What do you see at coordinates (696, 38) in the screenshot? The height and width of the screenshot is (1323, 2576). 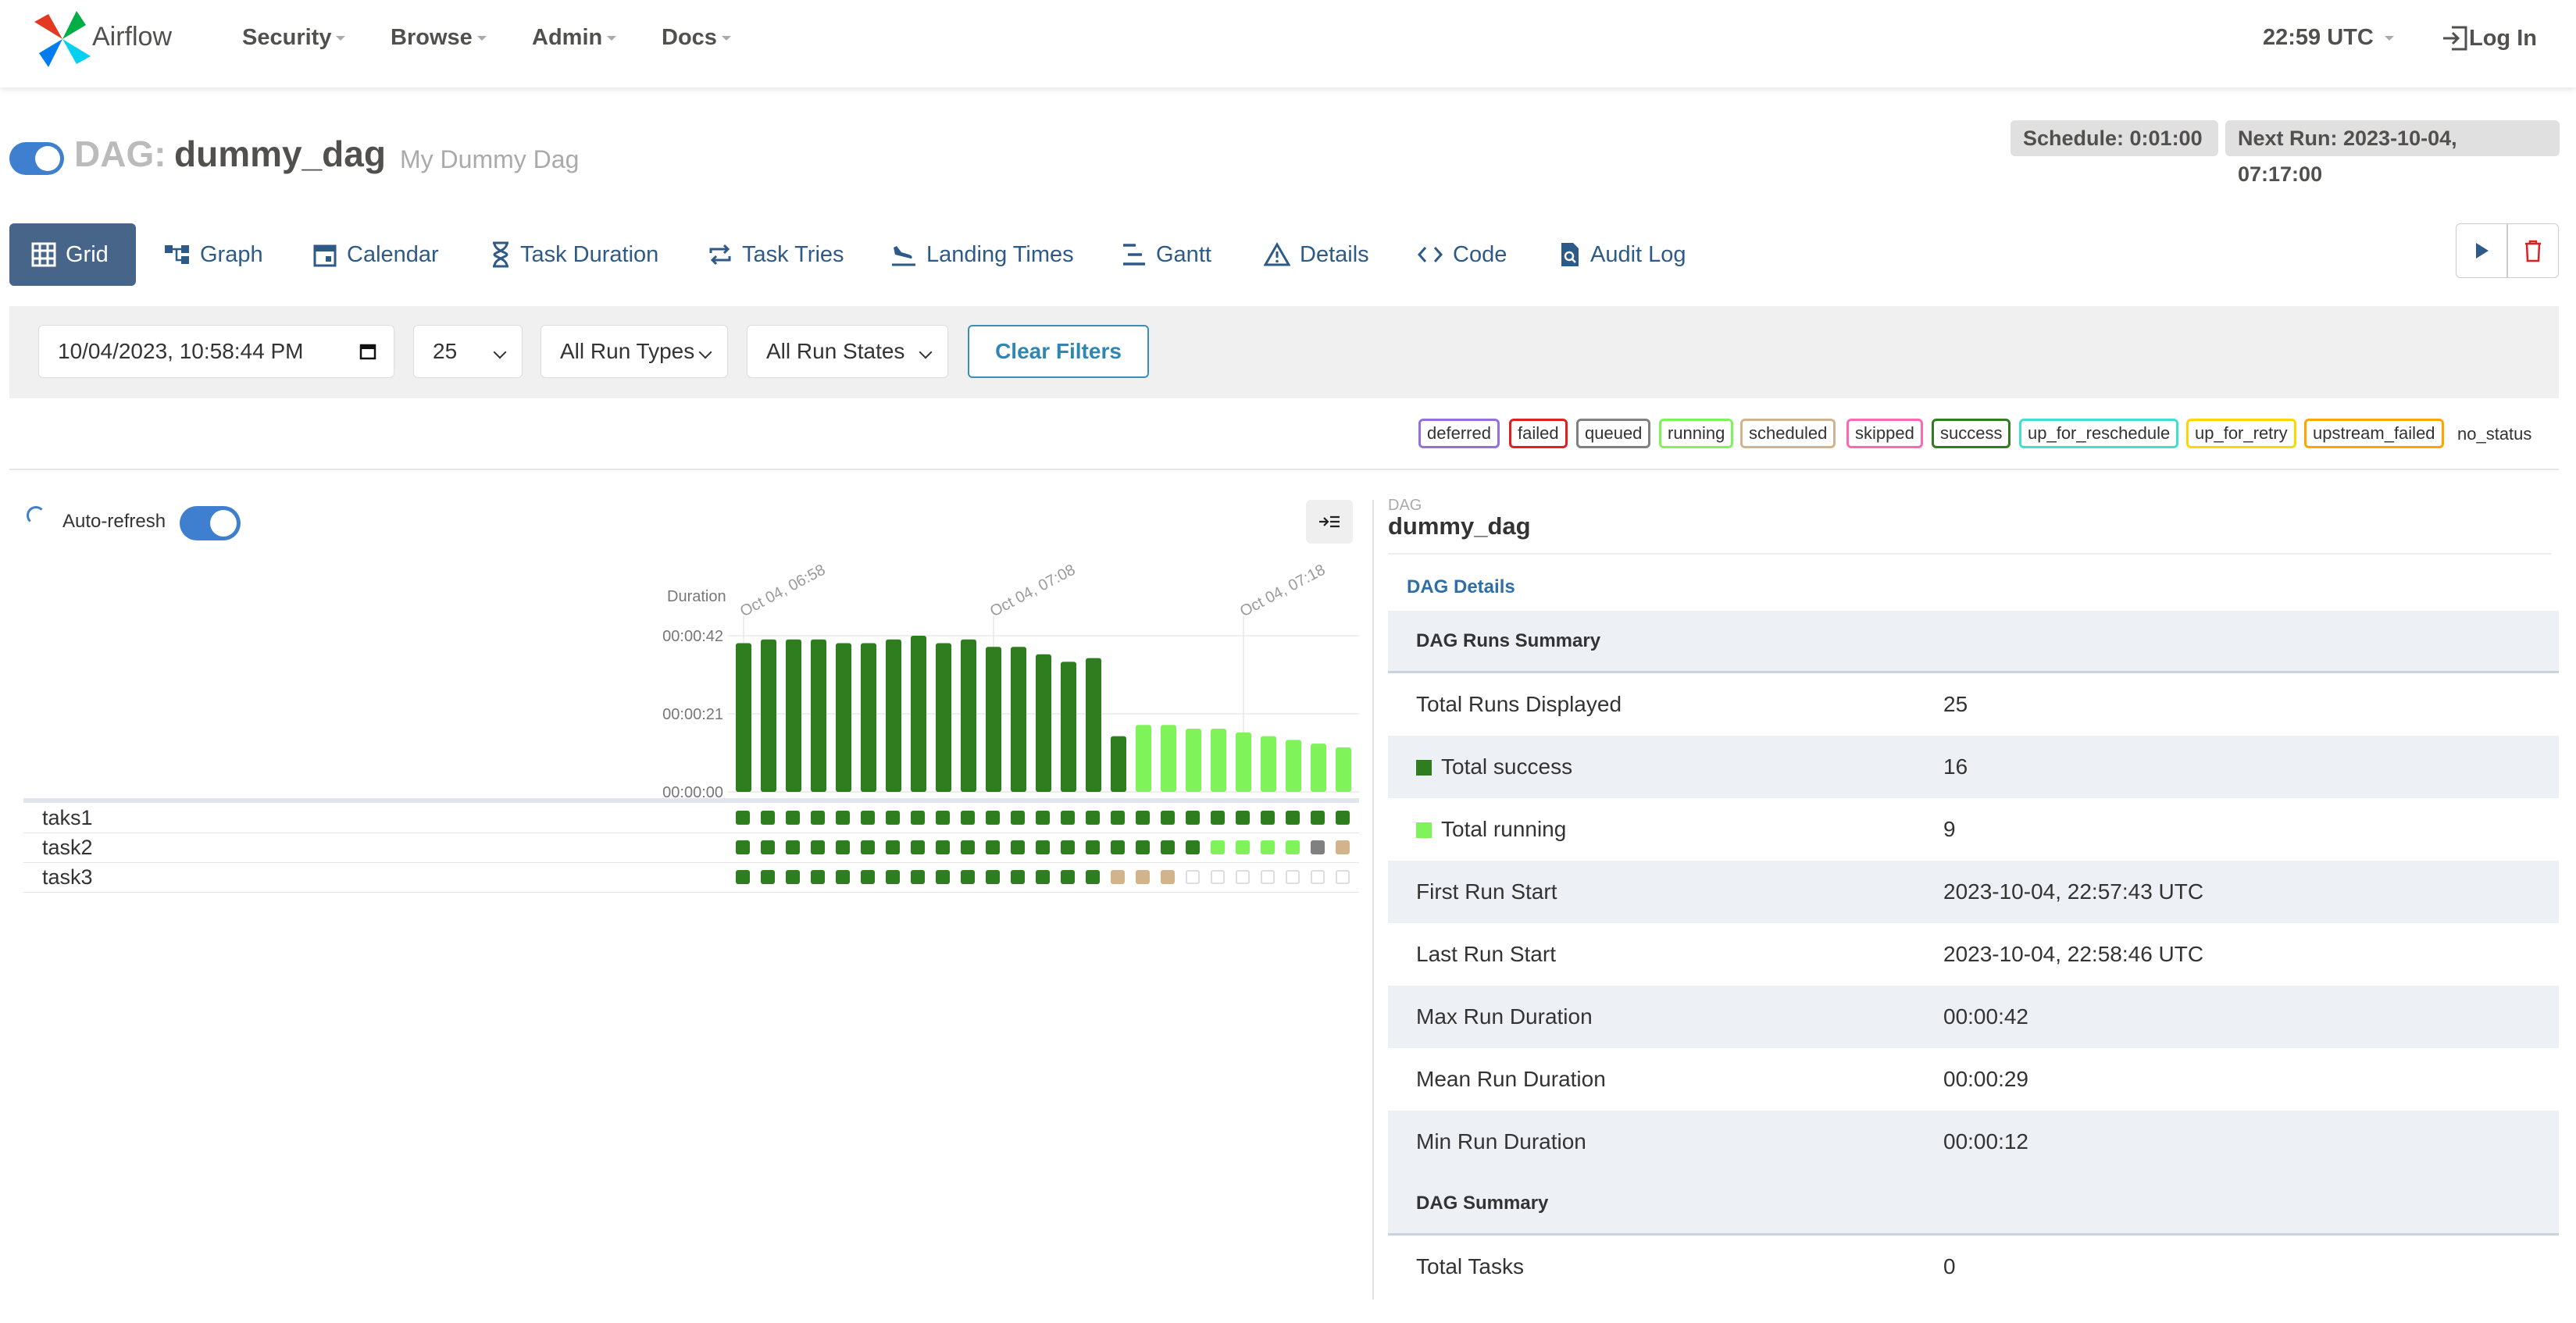 I see `nav-docs: Docs` at bounding box center [696, 38].